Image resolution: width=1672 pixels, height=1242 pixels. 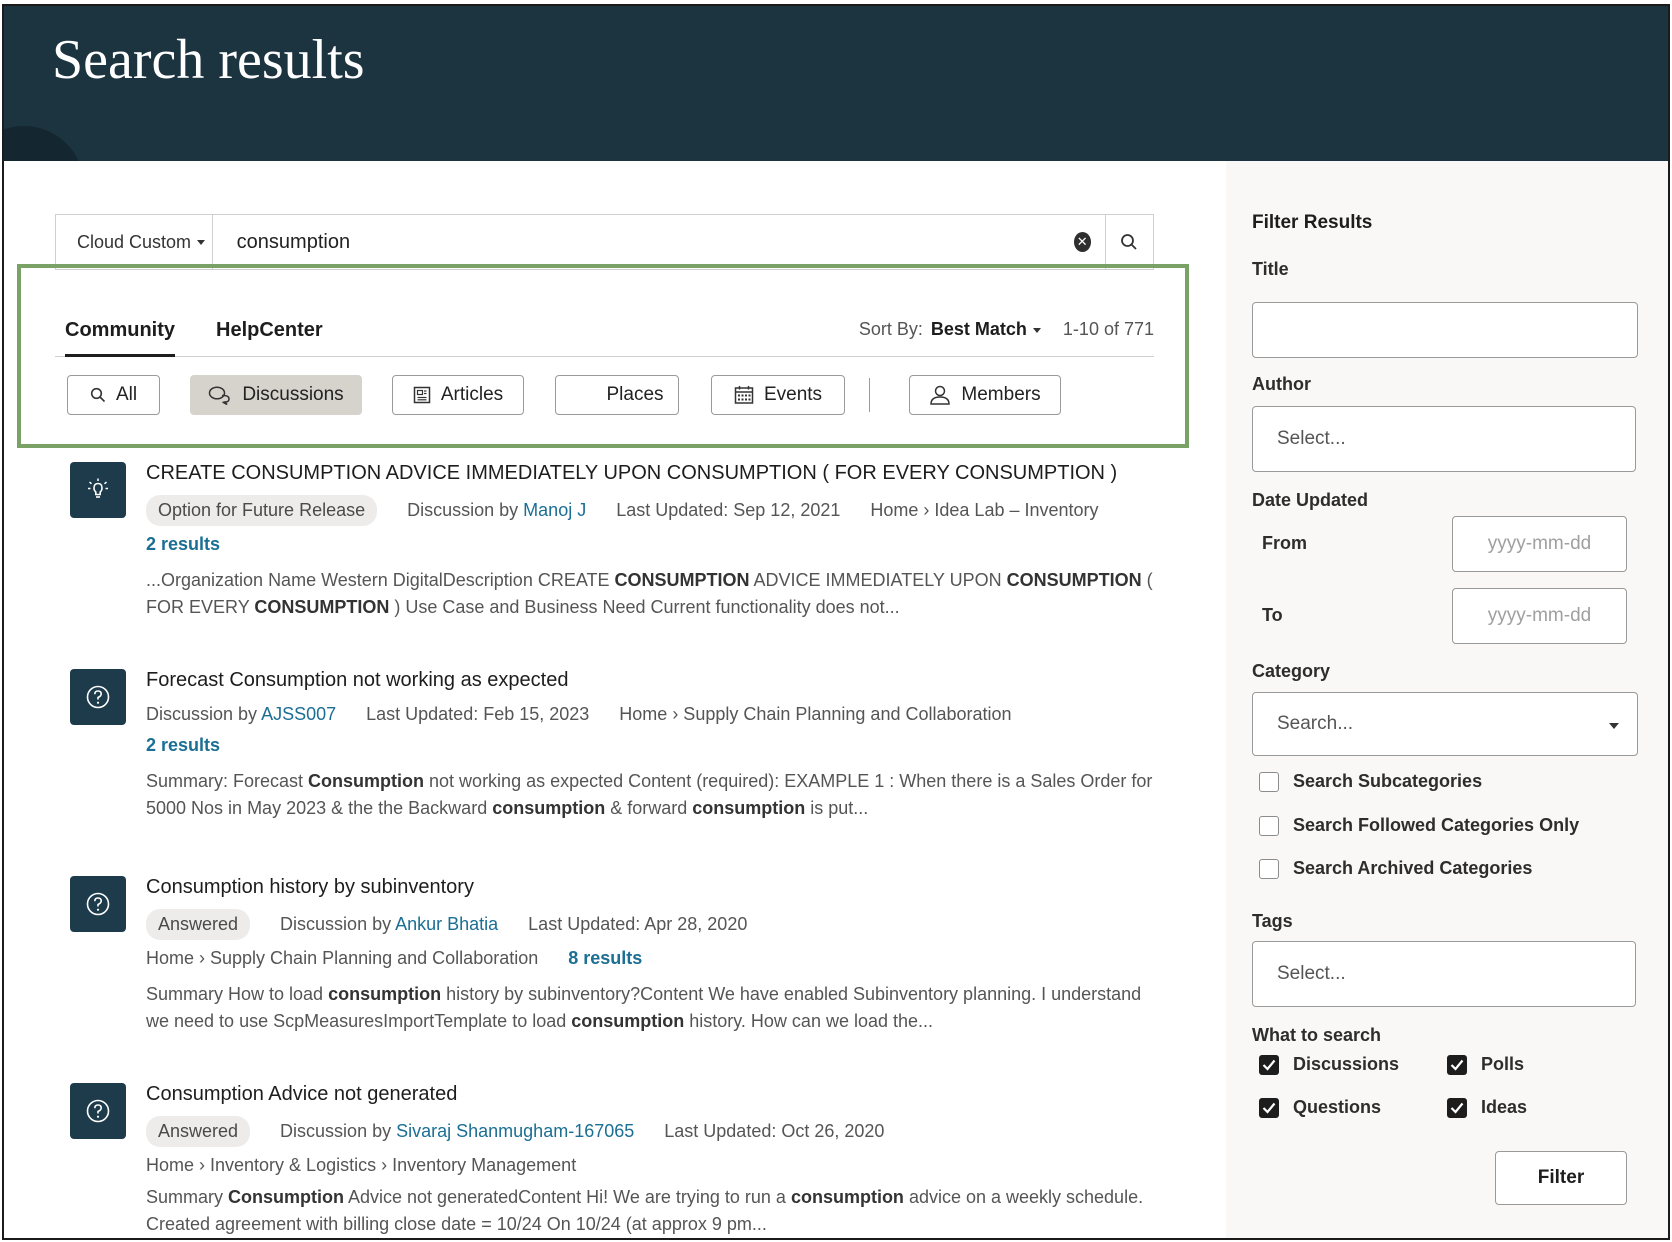 I want to click on search-input, so click(x=640, y=242).